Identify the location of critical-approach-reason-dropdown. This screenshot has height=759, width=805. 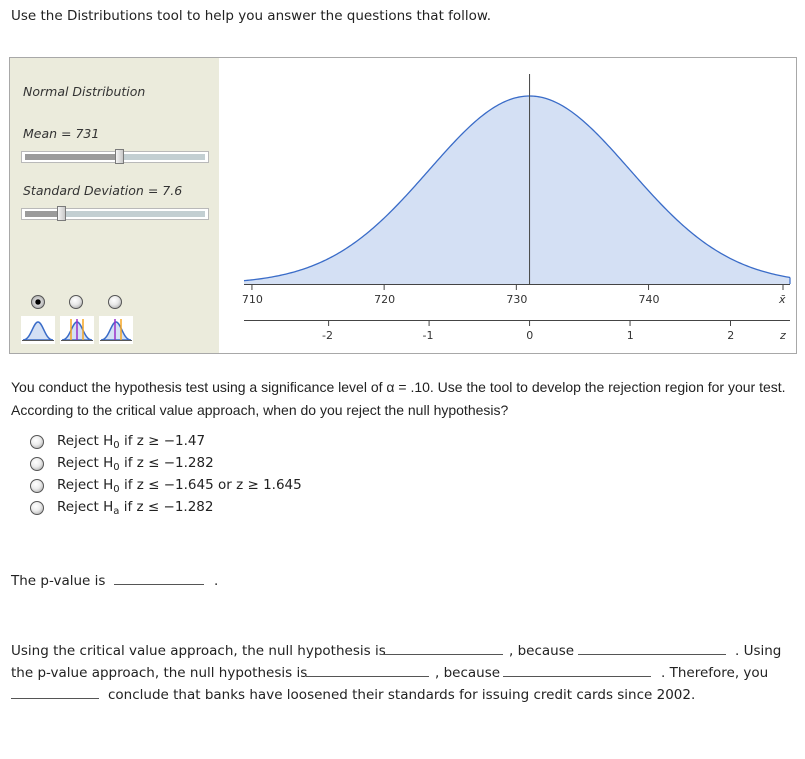
(652, 647).